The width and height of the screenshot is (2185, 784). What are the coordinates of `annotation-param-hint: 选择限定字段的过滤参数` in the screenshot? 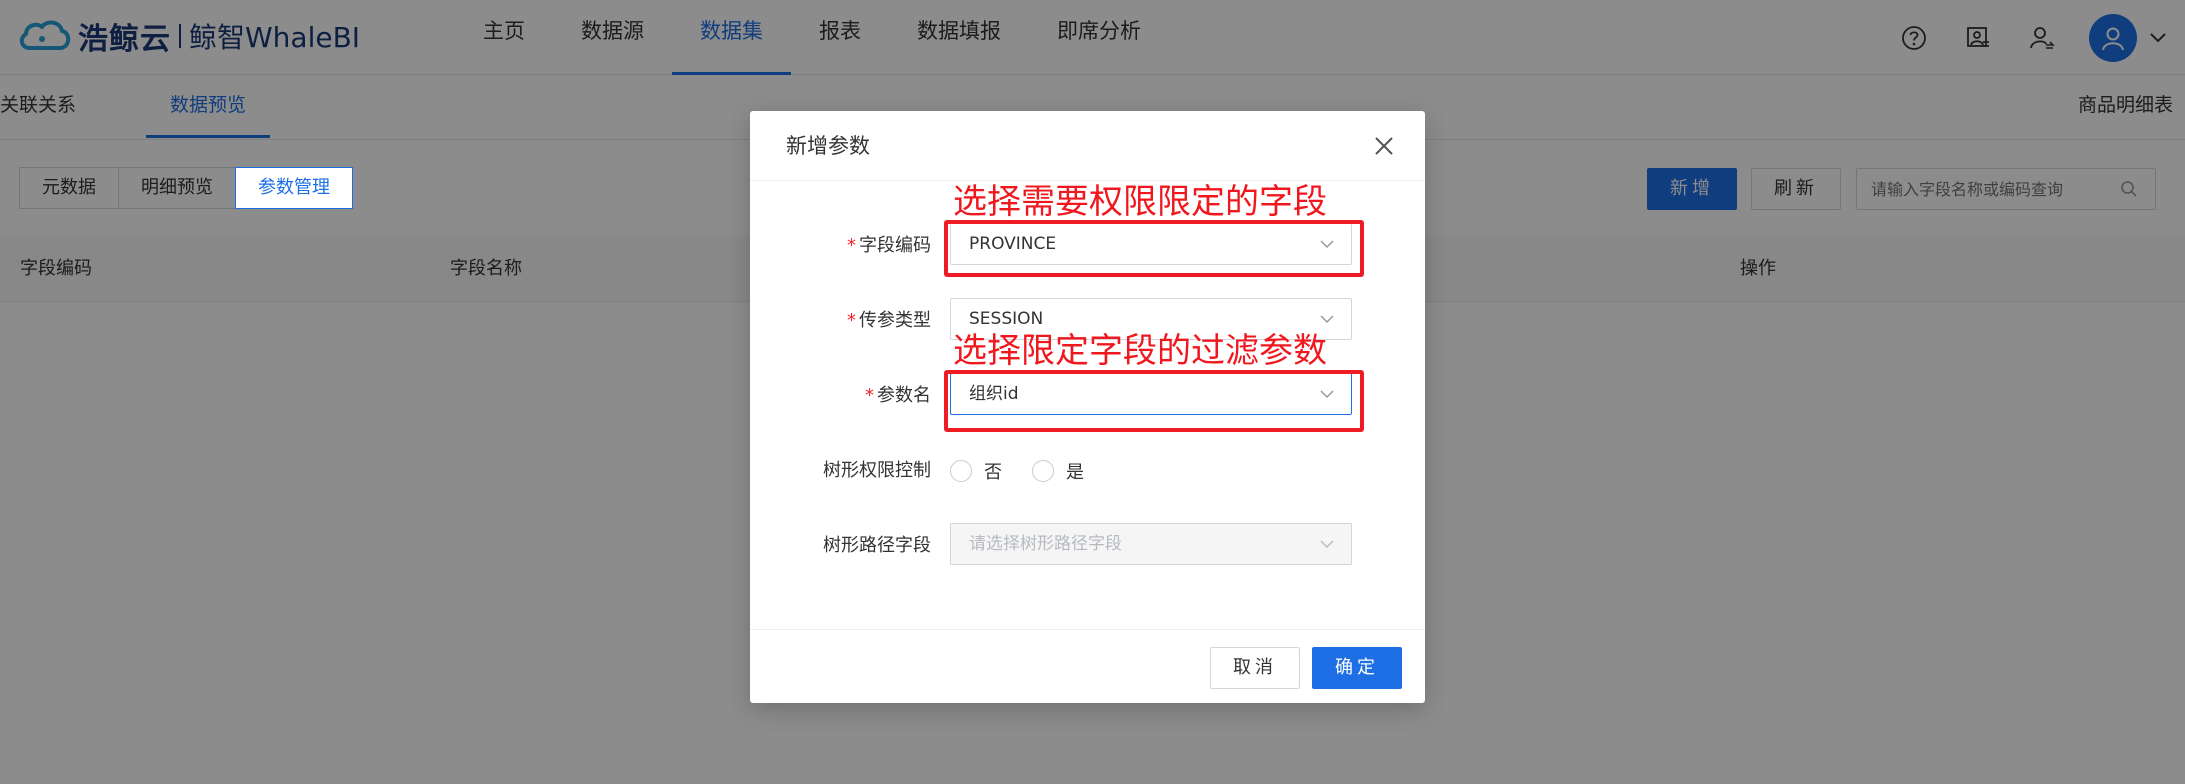 It's located at (1140, 351).